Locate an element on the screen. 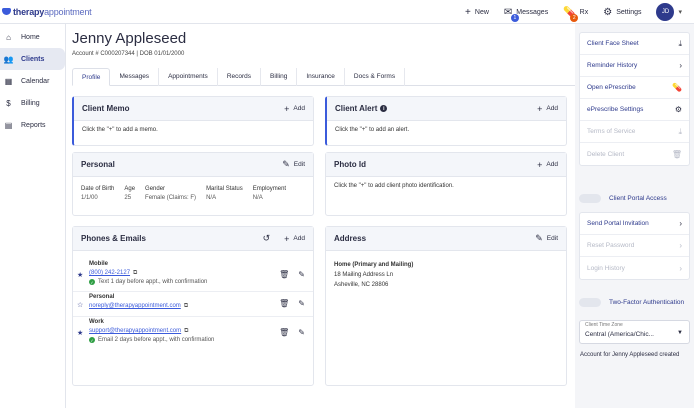 This screenshot has height=408, width=694. two-factor-toggle: Two-Factor Authentication is located at coordinates (634, 302).